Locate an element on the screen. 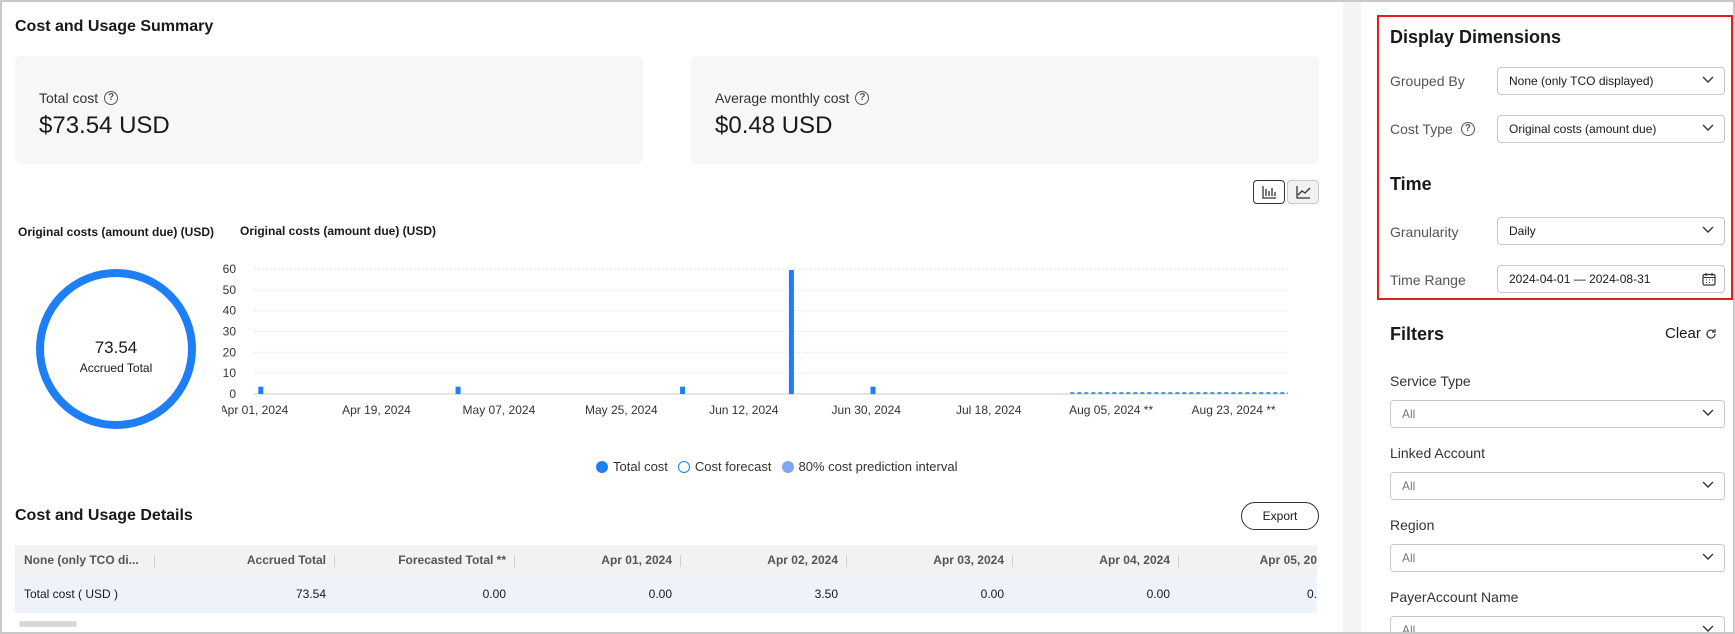  y-tick-label: 40 is located at coordinates (230, 311).